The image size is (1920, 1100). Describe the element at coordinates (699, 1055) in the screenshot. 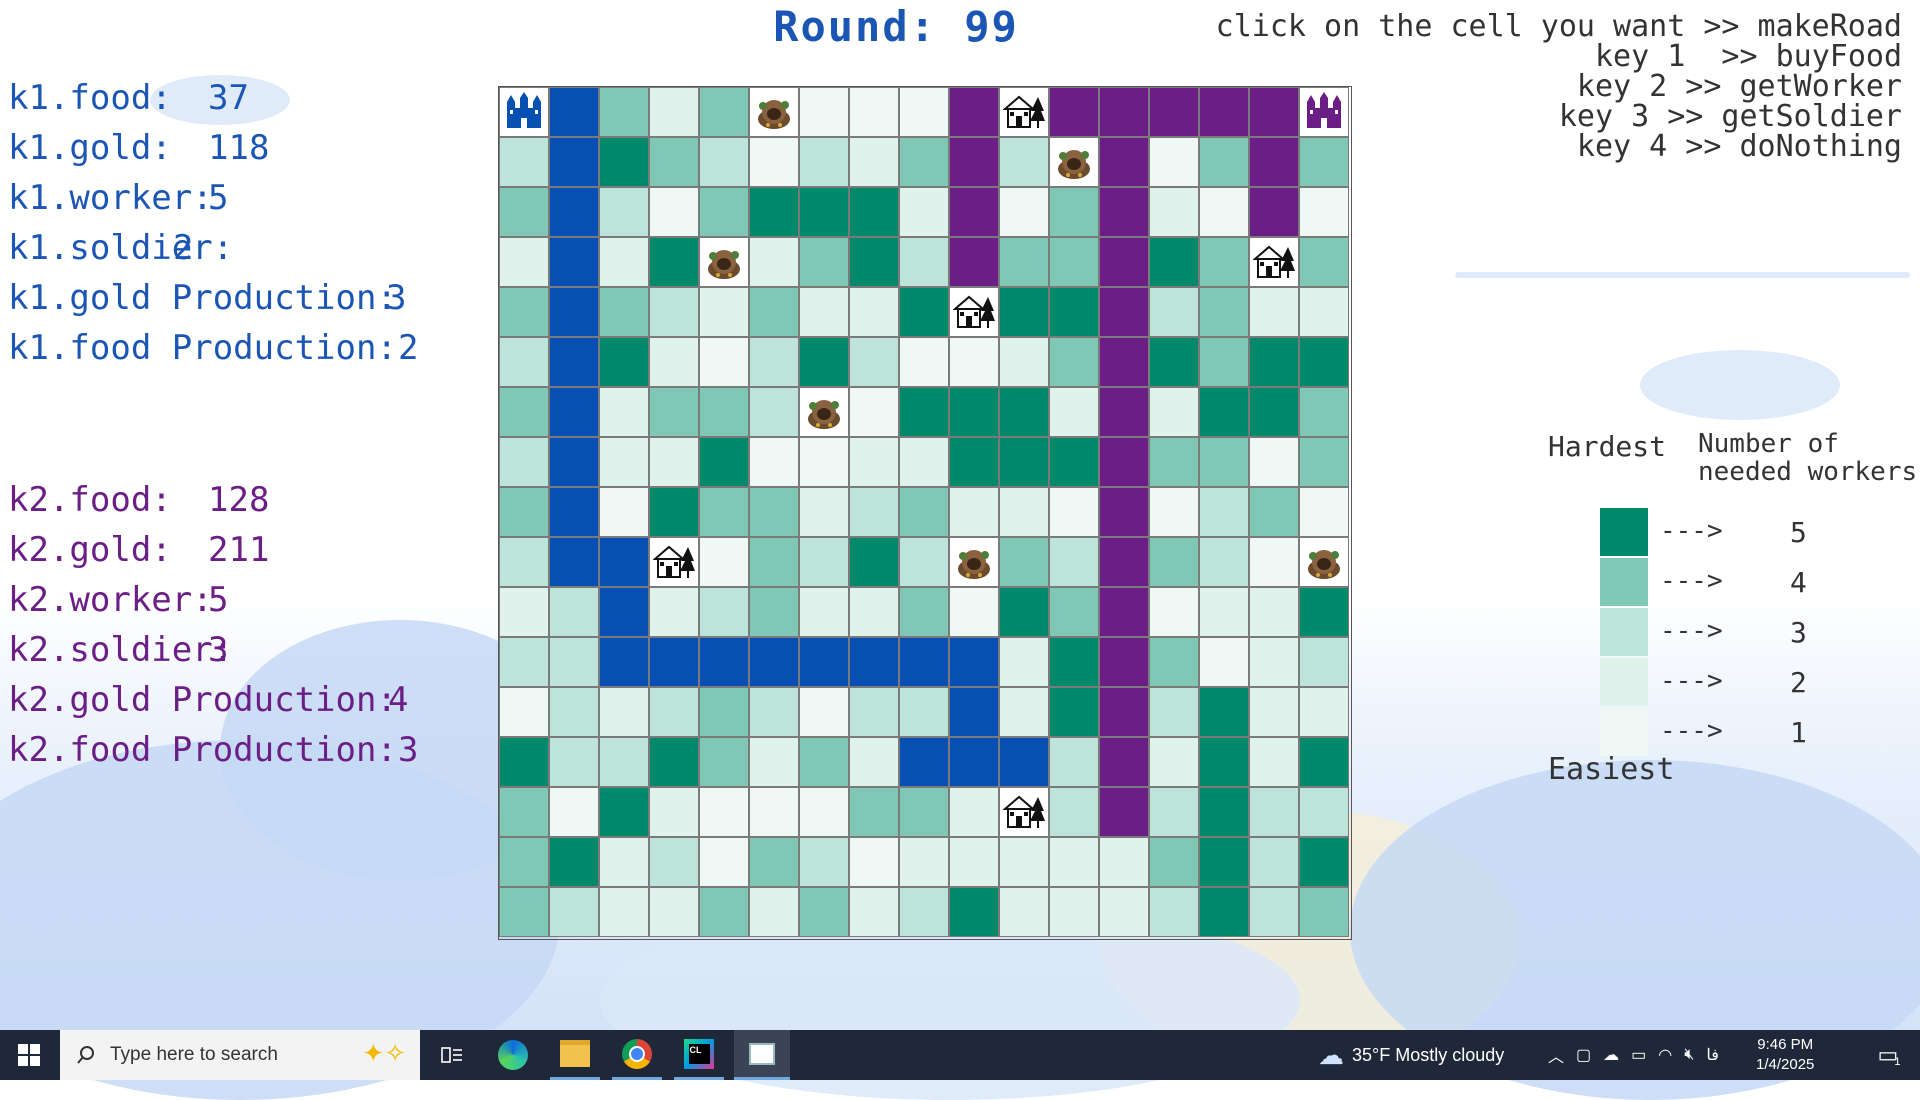

I see `clion-app-button: CL` at that location.